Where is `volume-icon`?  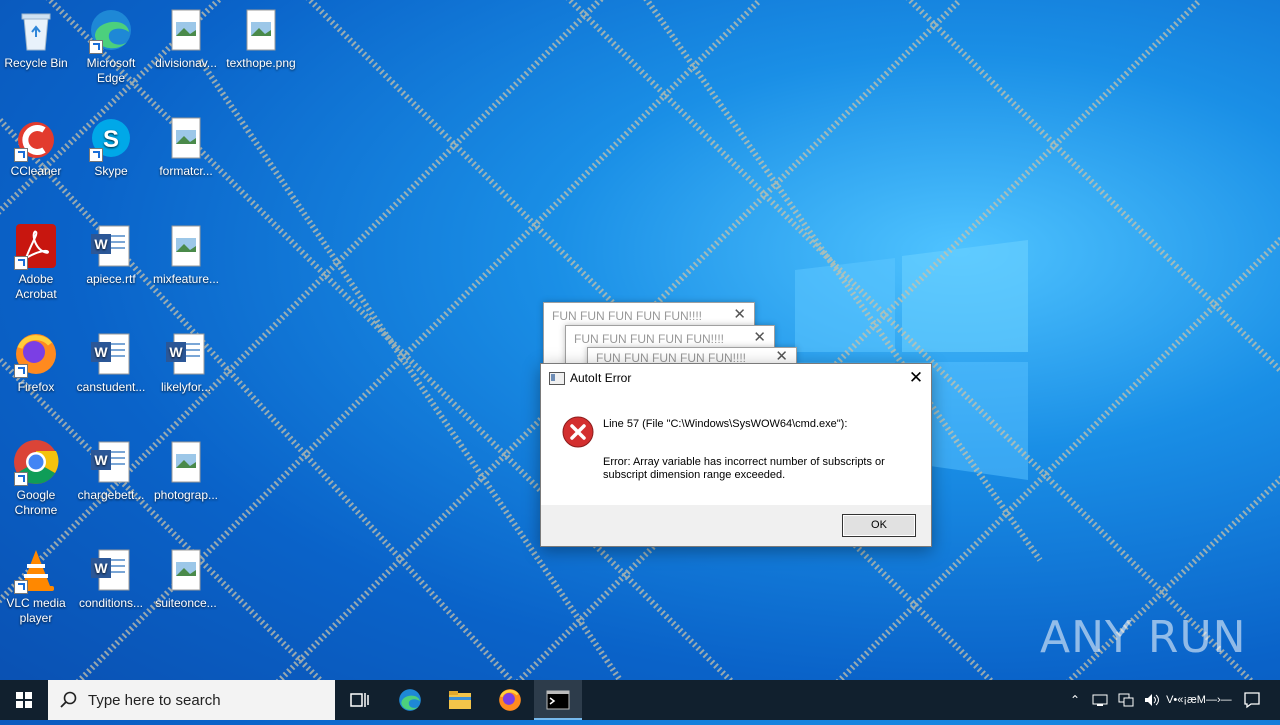
volume-icon is located at coordinates (1152, 700).